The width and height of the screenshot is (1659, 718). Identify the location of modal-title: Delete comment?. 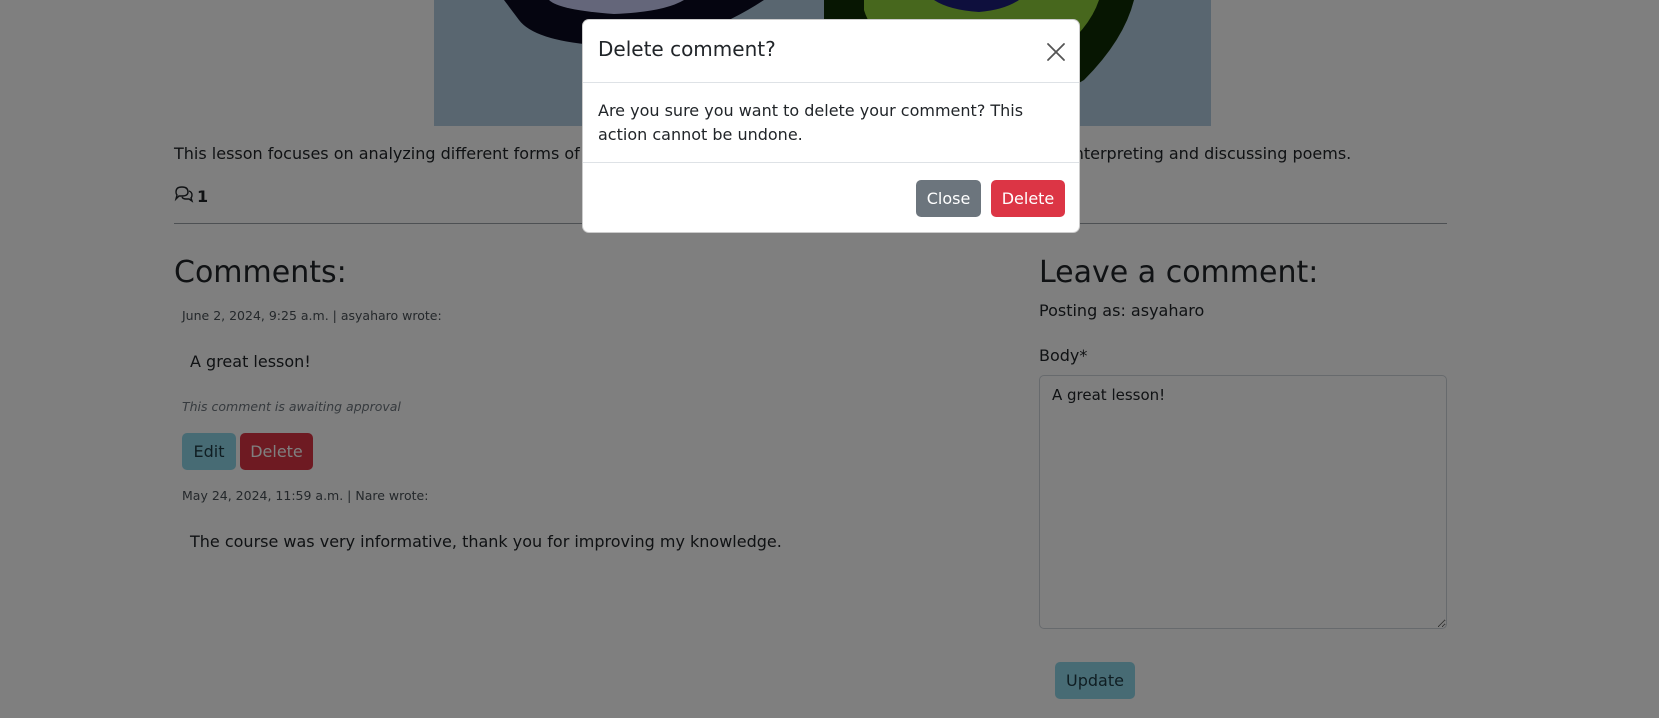
(687, 49).